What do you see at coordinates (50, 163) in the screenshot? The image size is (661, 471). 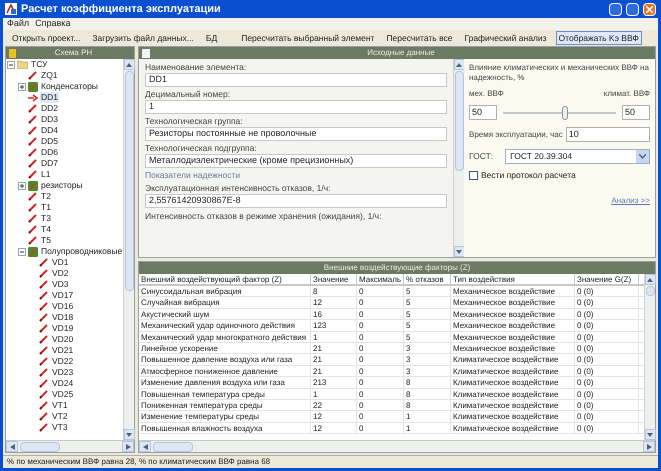 I see `tree-item: DD7` at bounding box center [50, 163].